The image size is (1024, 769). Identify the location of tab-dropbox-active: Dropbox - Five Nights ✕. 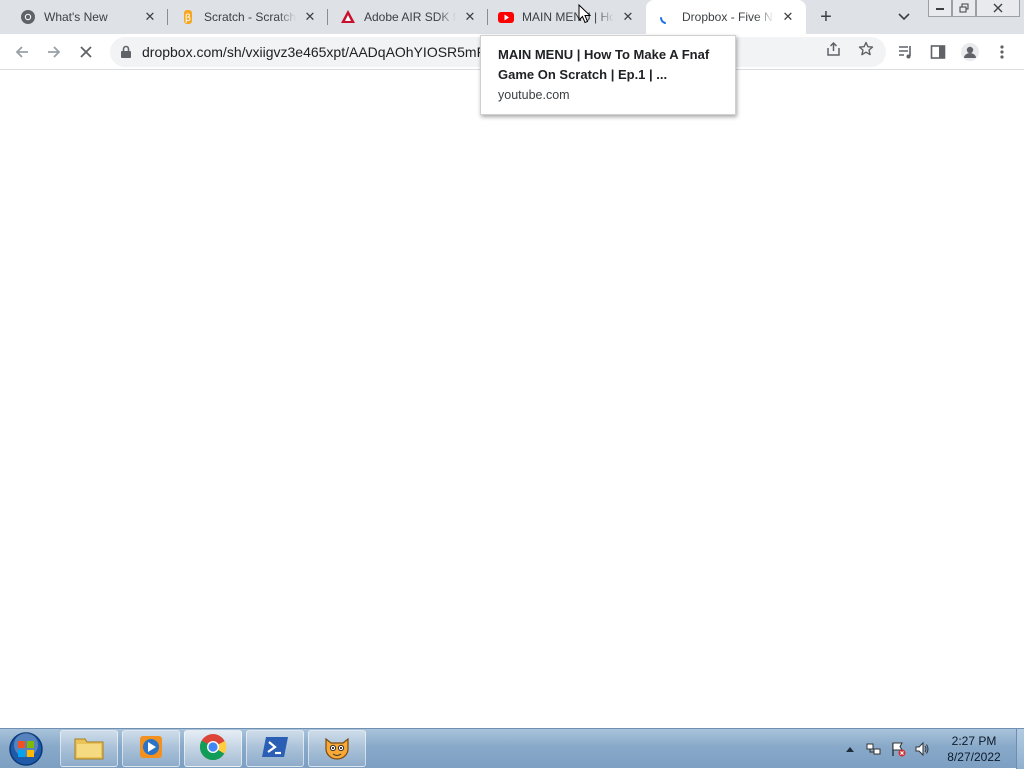
(726, 17).